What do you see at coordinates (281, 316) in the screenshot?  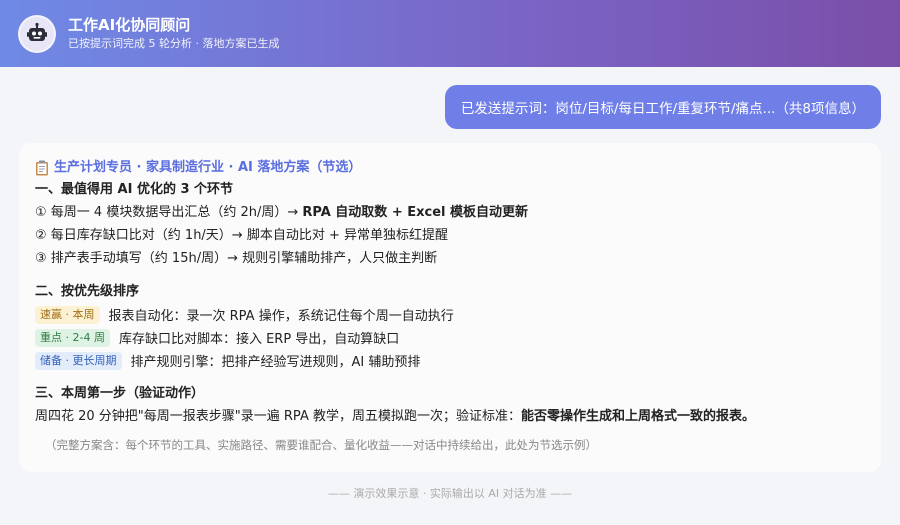 I see `priority-text: 报表自动化：录一次 RPA 操作，系统记住每个周一自动执行` at bounding box center [281, 316].